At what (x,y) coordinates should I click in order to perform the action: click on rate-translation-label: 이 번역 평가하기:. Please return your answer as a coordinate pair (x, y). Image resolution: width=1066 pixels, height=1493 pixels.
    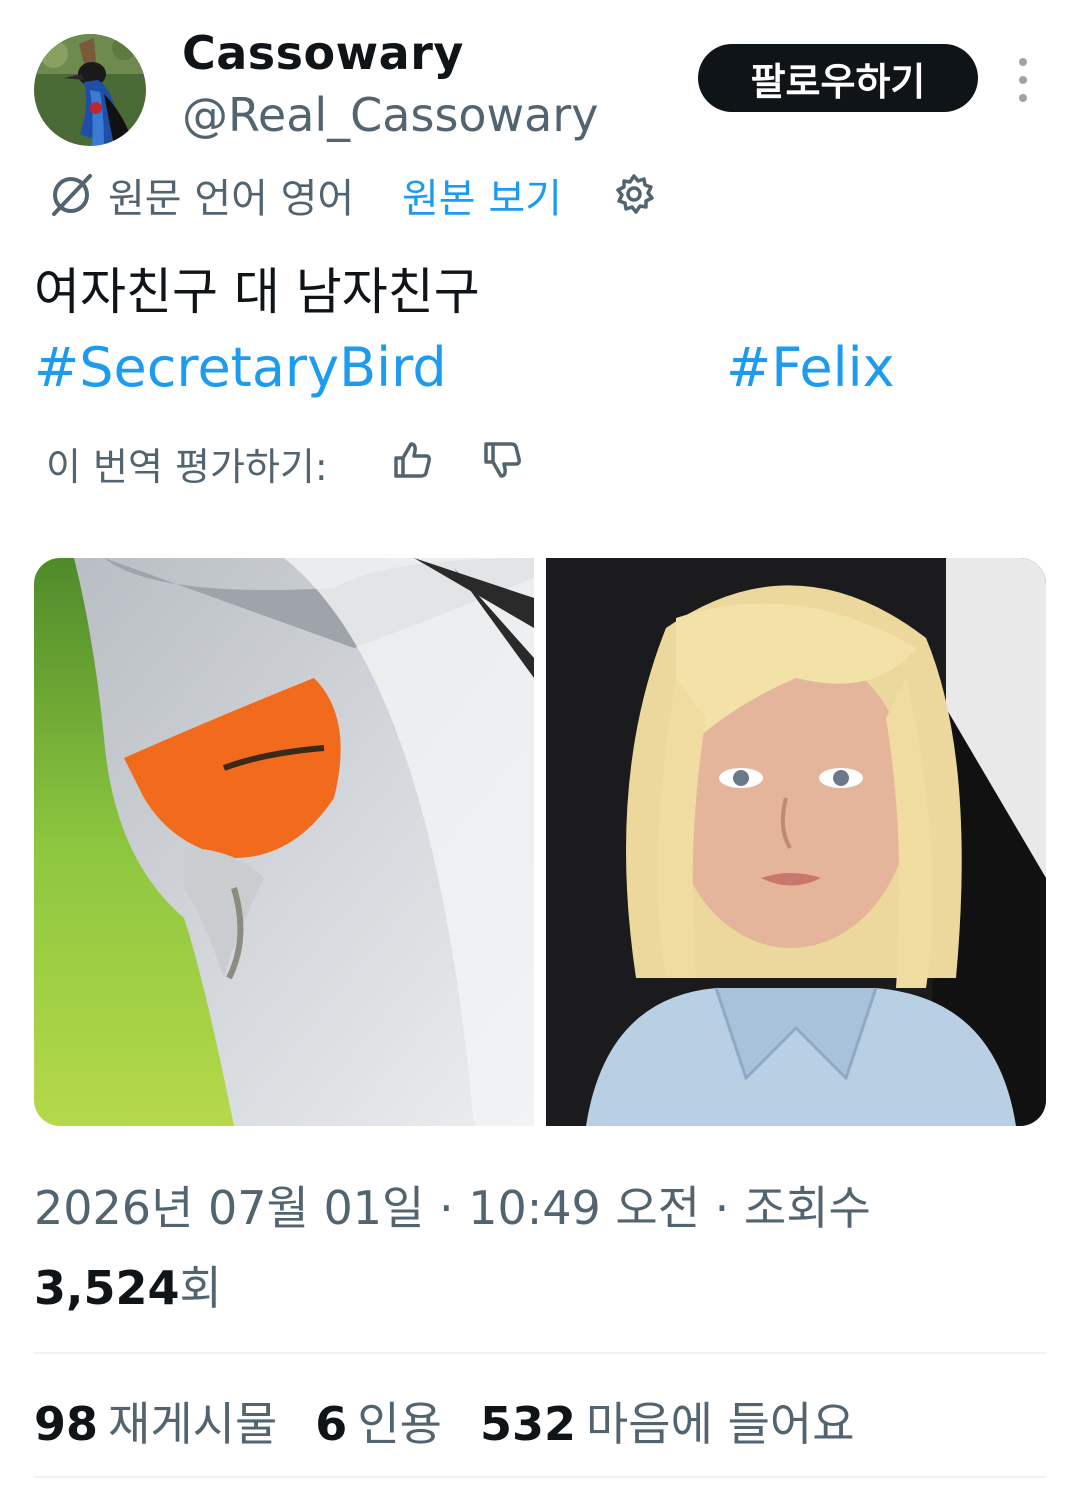
    Looking at the image, I should click on (187, 467).